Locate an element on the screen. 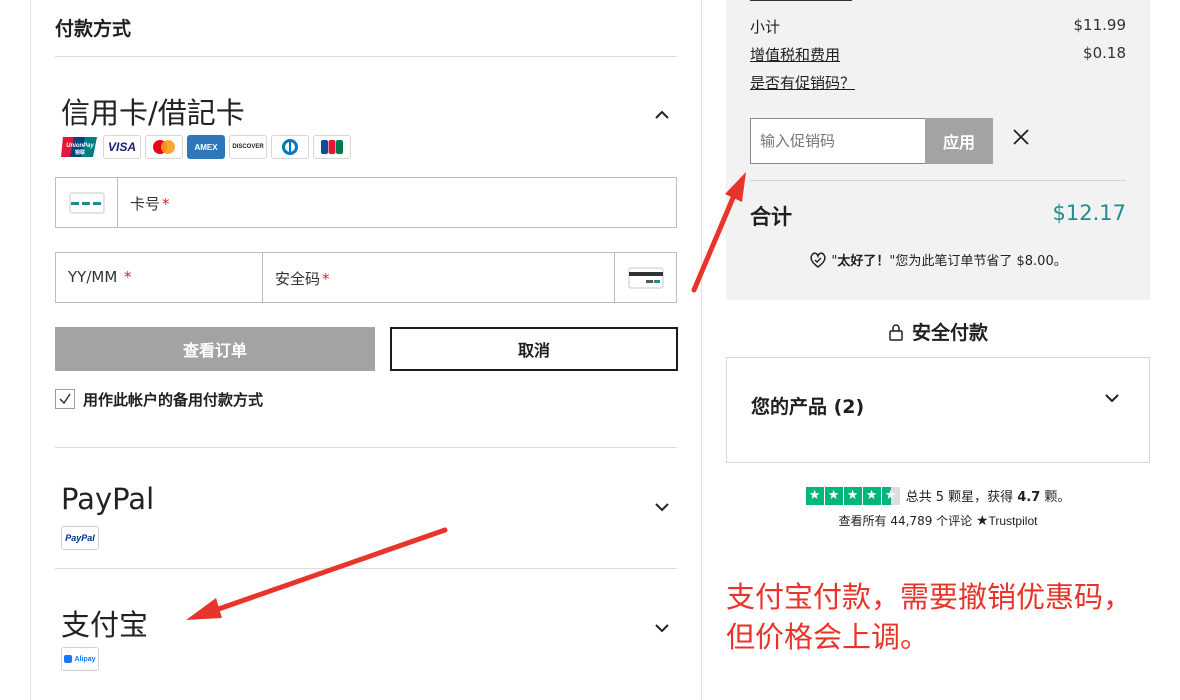 Image resolution: width=1180 pixels, height=700 pixels. annotation-line: 但价格会上调。 is located at coordinates (828, 637).